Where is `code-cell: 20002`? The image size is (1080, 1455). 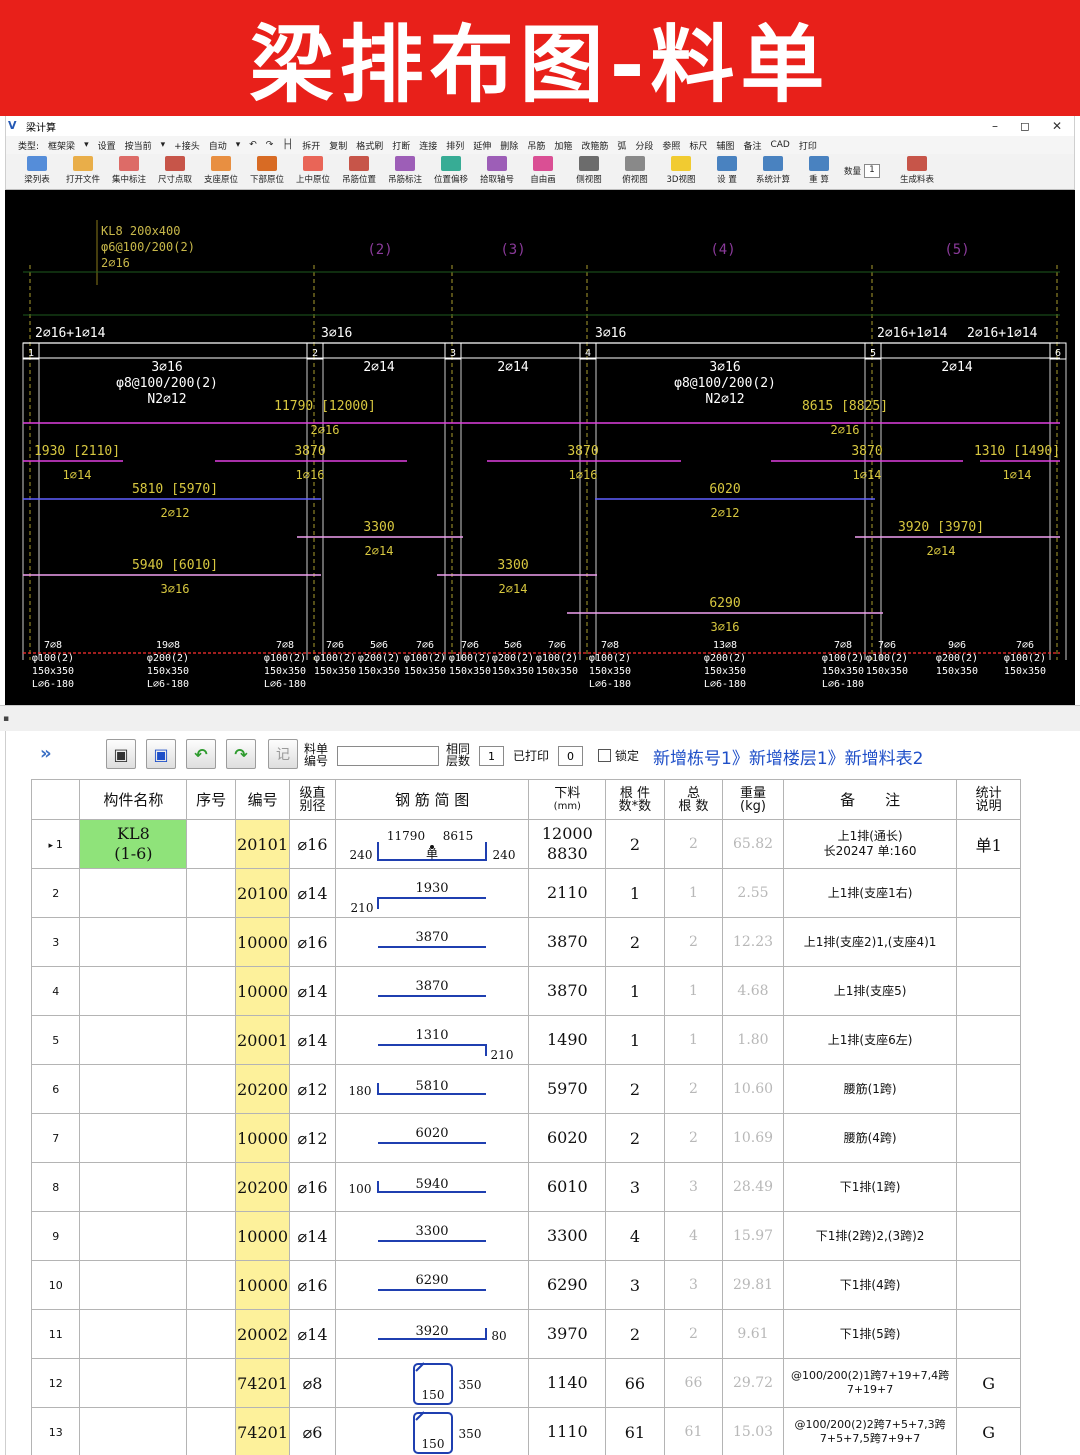
code-cell: 20002 is located at coordinates (262, 1334).